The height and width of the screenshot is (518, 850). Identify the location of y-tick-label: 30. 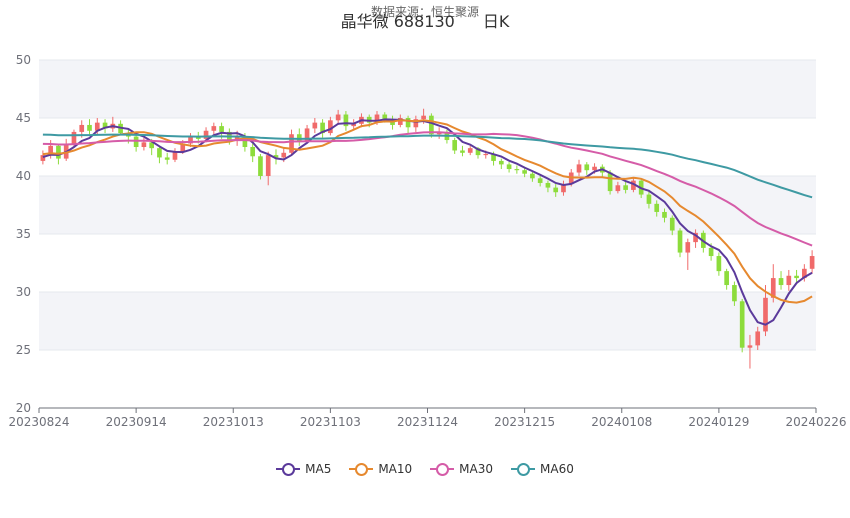
(23, 292).